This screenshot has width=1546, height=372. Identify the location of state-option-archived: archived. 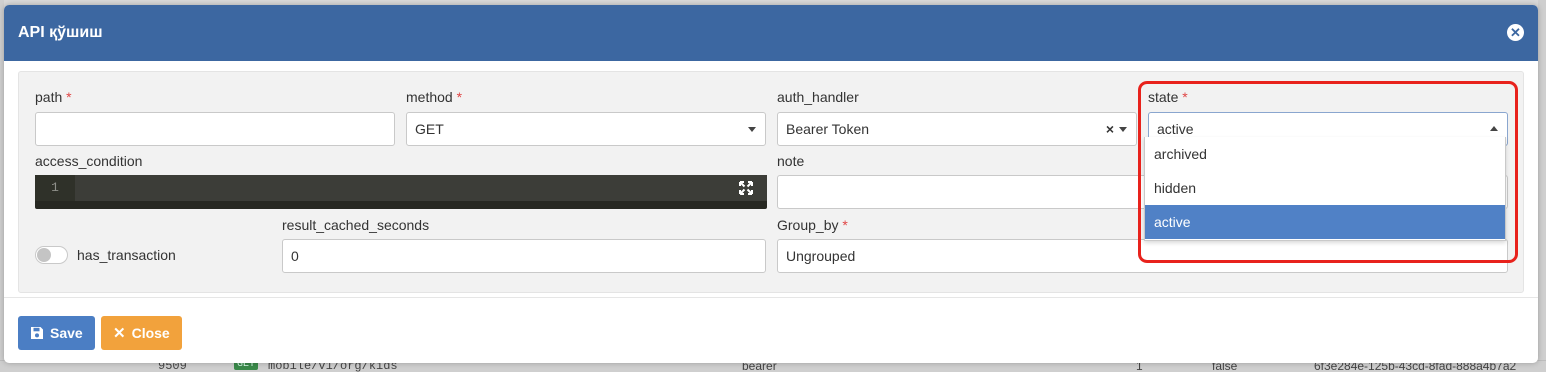
(1325, 154).